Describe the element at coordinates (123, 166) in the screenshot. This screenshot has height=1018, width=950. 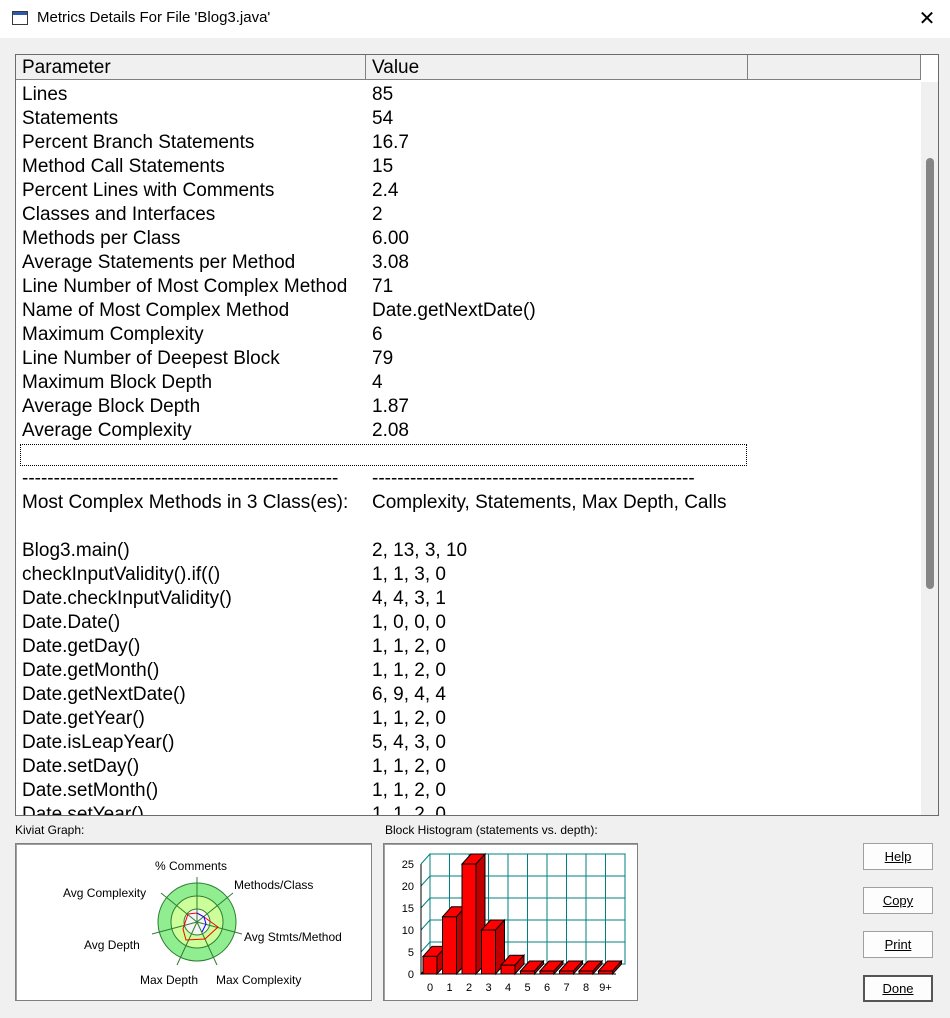
I see `parameter-cell: Method Call Statements` at that location.